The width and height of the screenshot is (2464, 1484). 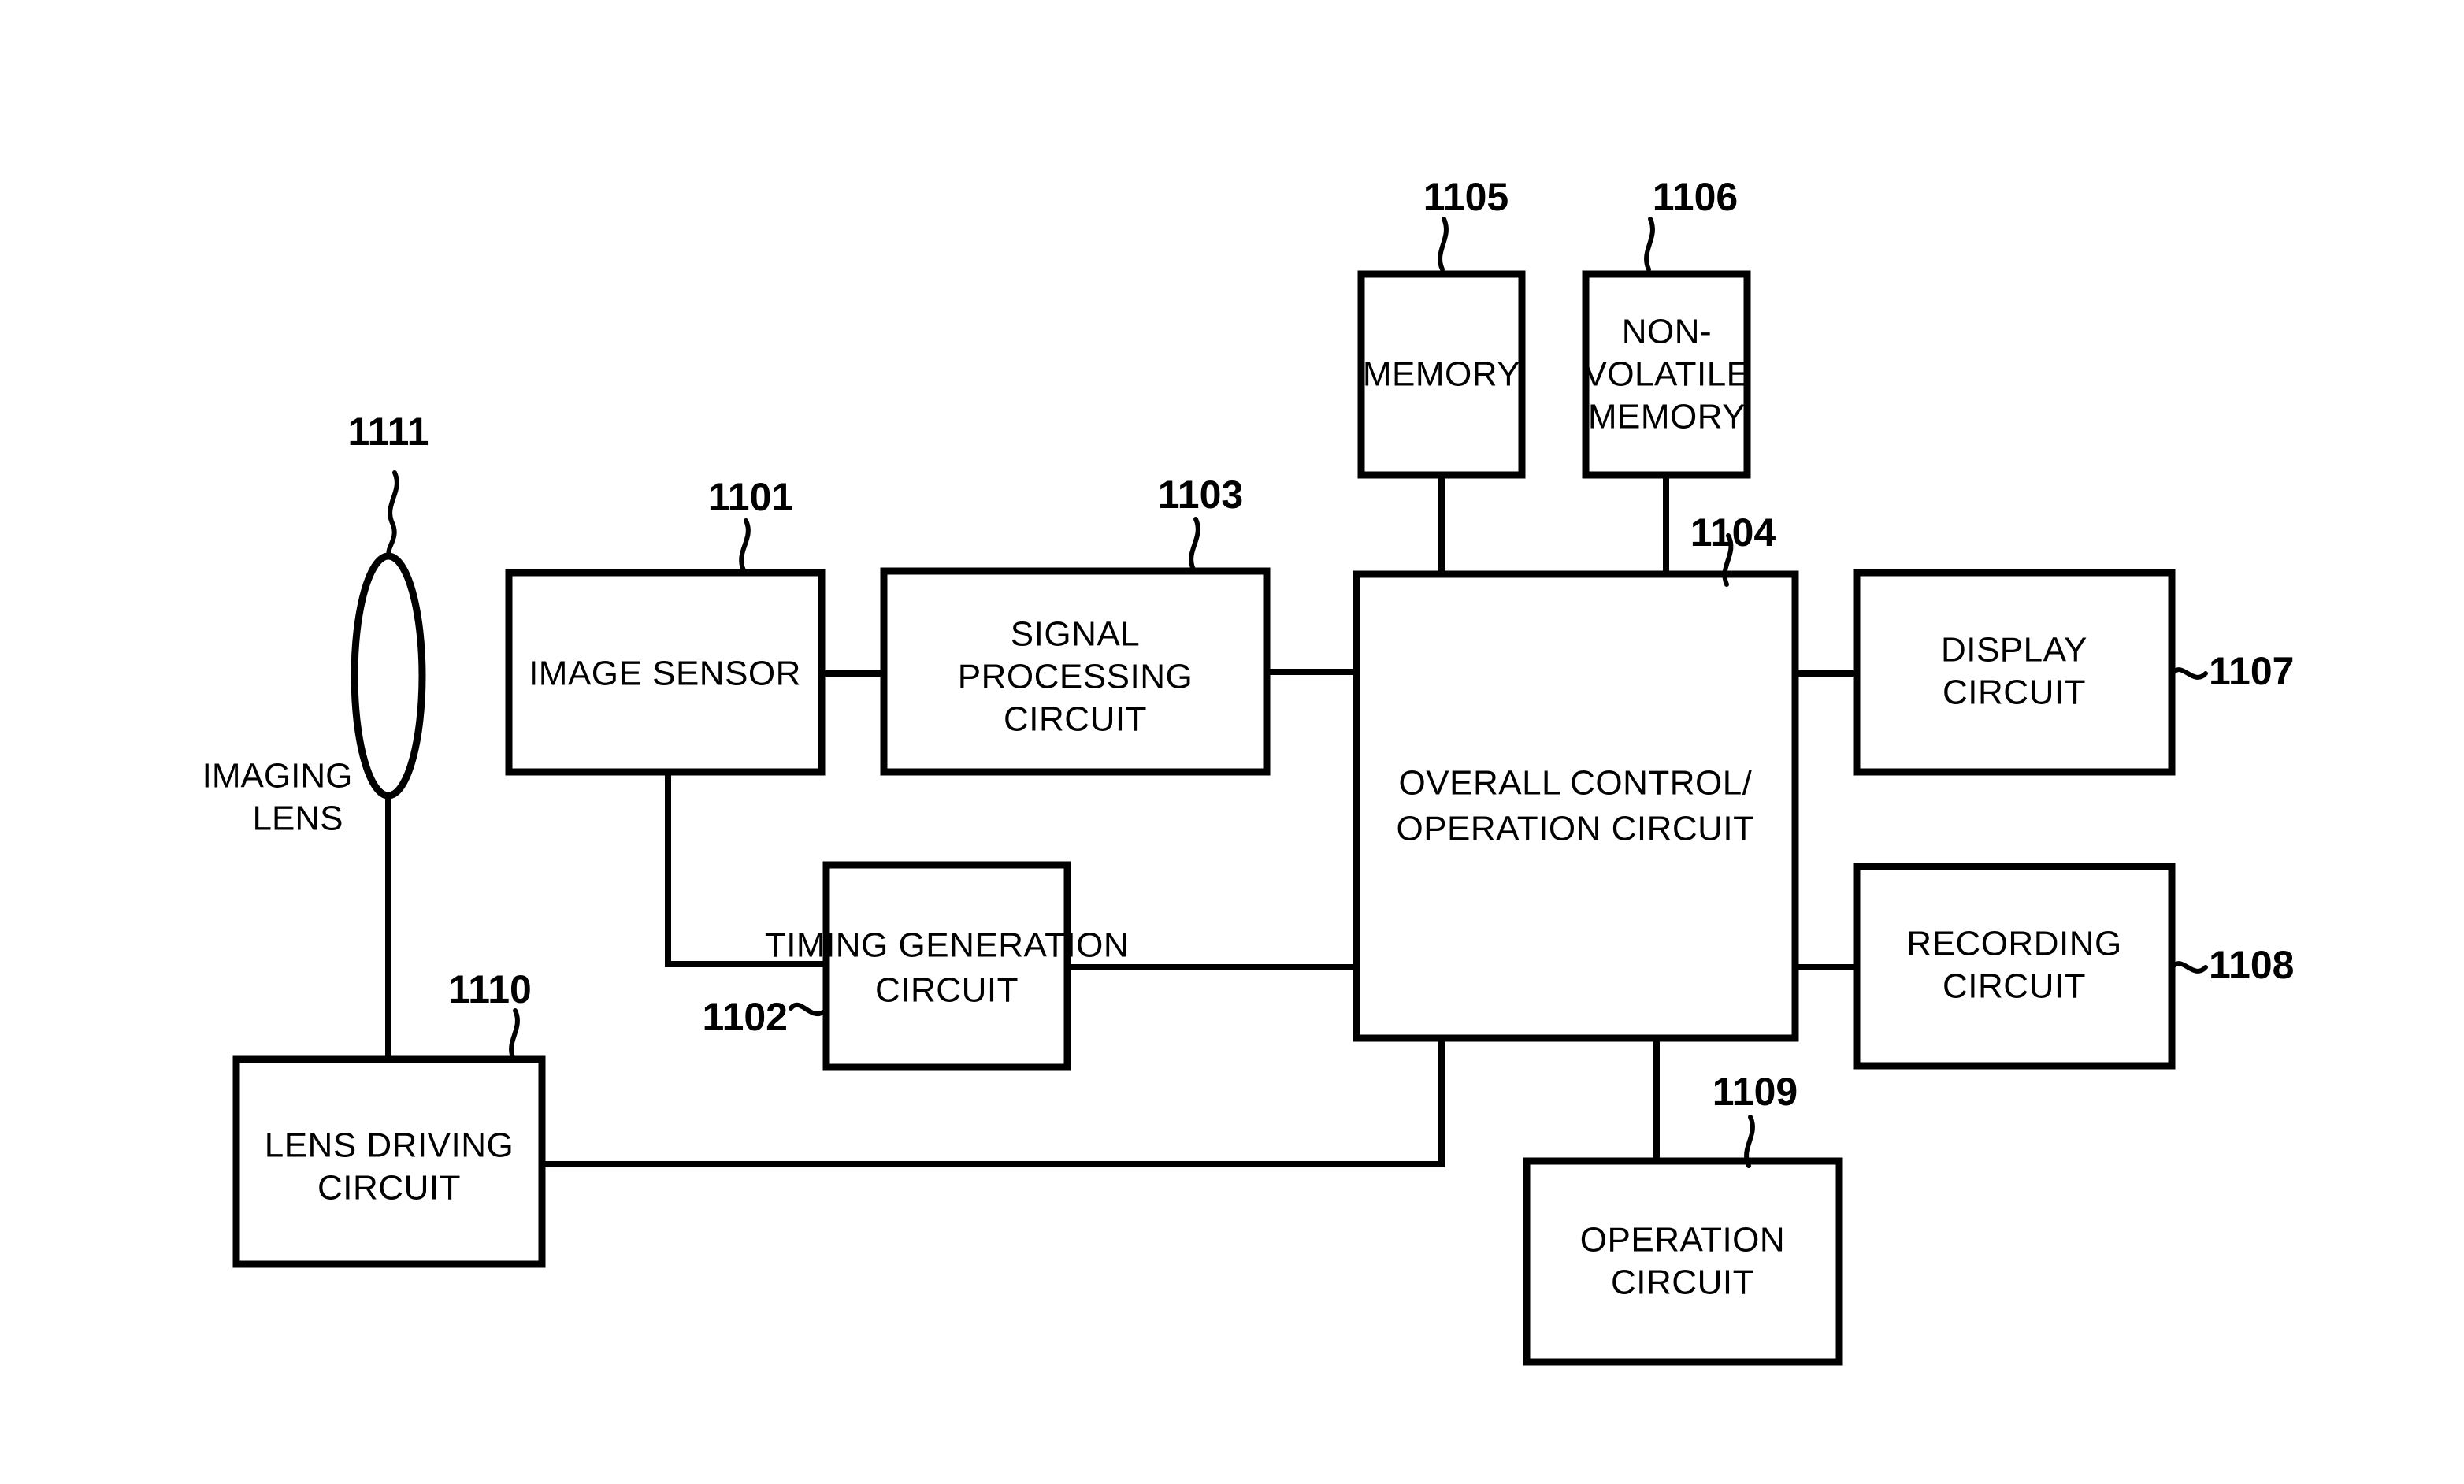 What do you see at coordinates (1576, 783) in the screenshot?
I see `label-overall-control-line1: OVERALL CONTROL/` at bounding box center [1576, 783].